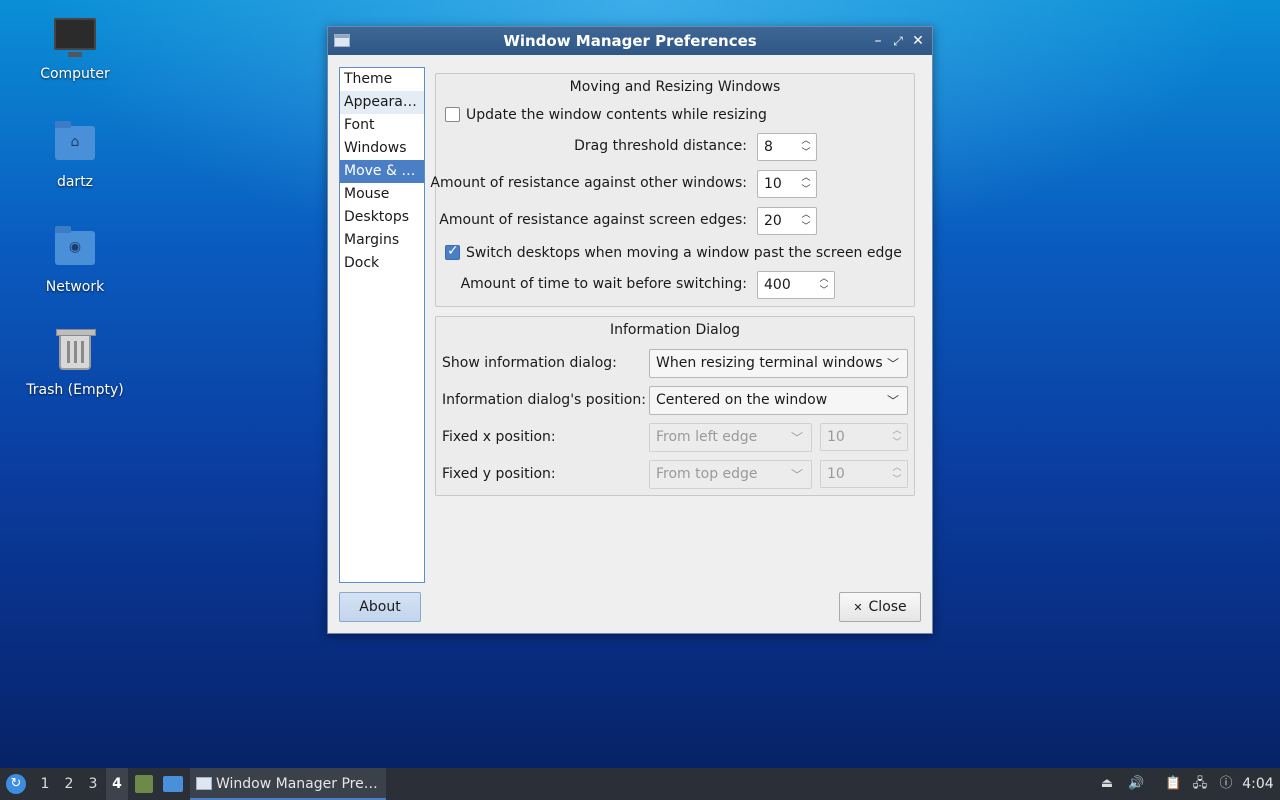 The width and height of the screenshot is (1280, 800). What do you see at coordinates (75, 140) in the screenshot?
I see `home-folder-icon: ⌂` at bounding box center [75, 140].